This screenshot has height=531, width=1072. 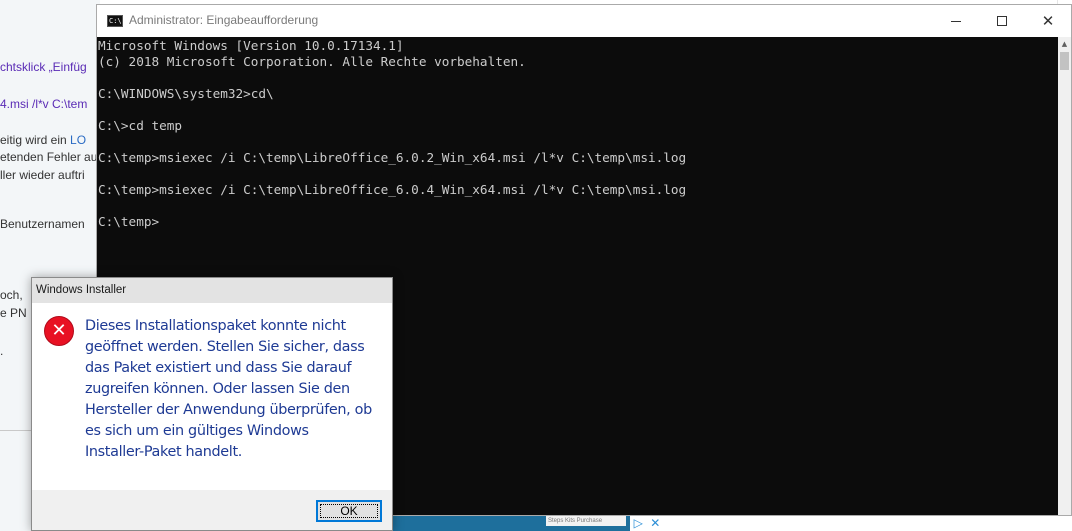 I want to click on dialog-message-line: zugreifen können. Oder lassen Sie den, so click(x=217, y=389).